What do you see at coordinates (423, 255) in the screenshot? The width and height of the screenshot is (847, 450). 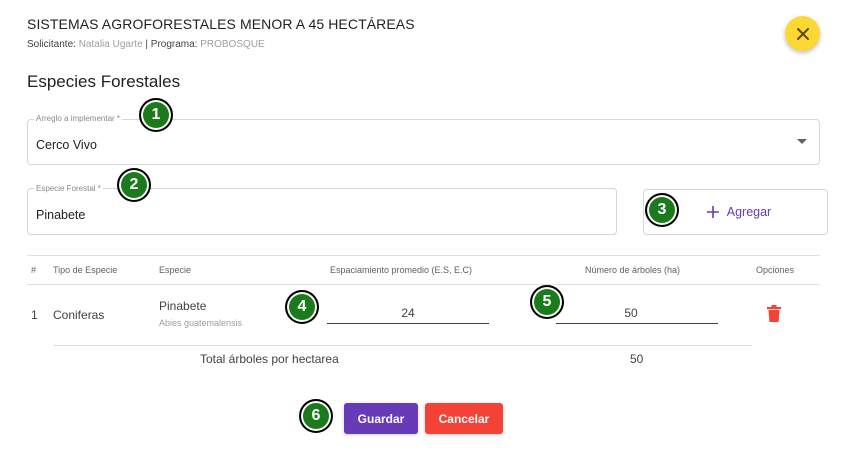 I see `table-top-divider` at bounding box center [423, 255].